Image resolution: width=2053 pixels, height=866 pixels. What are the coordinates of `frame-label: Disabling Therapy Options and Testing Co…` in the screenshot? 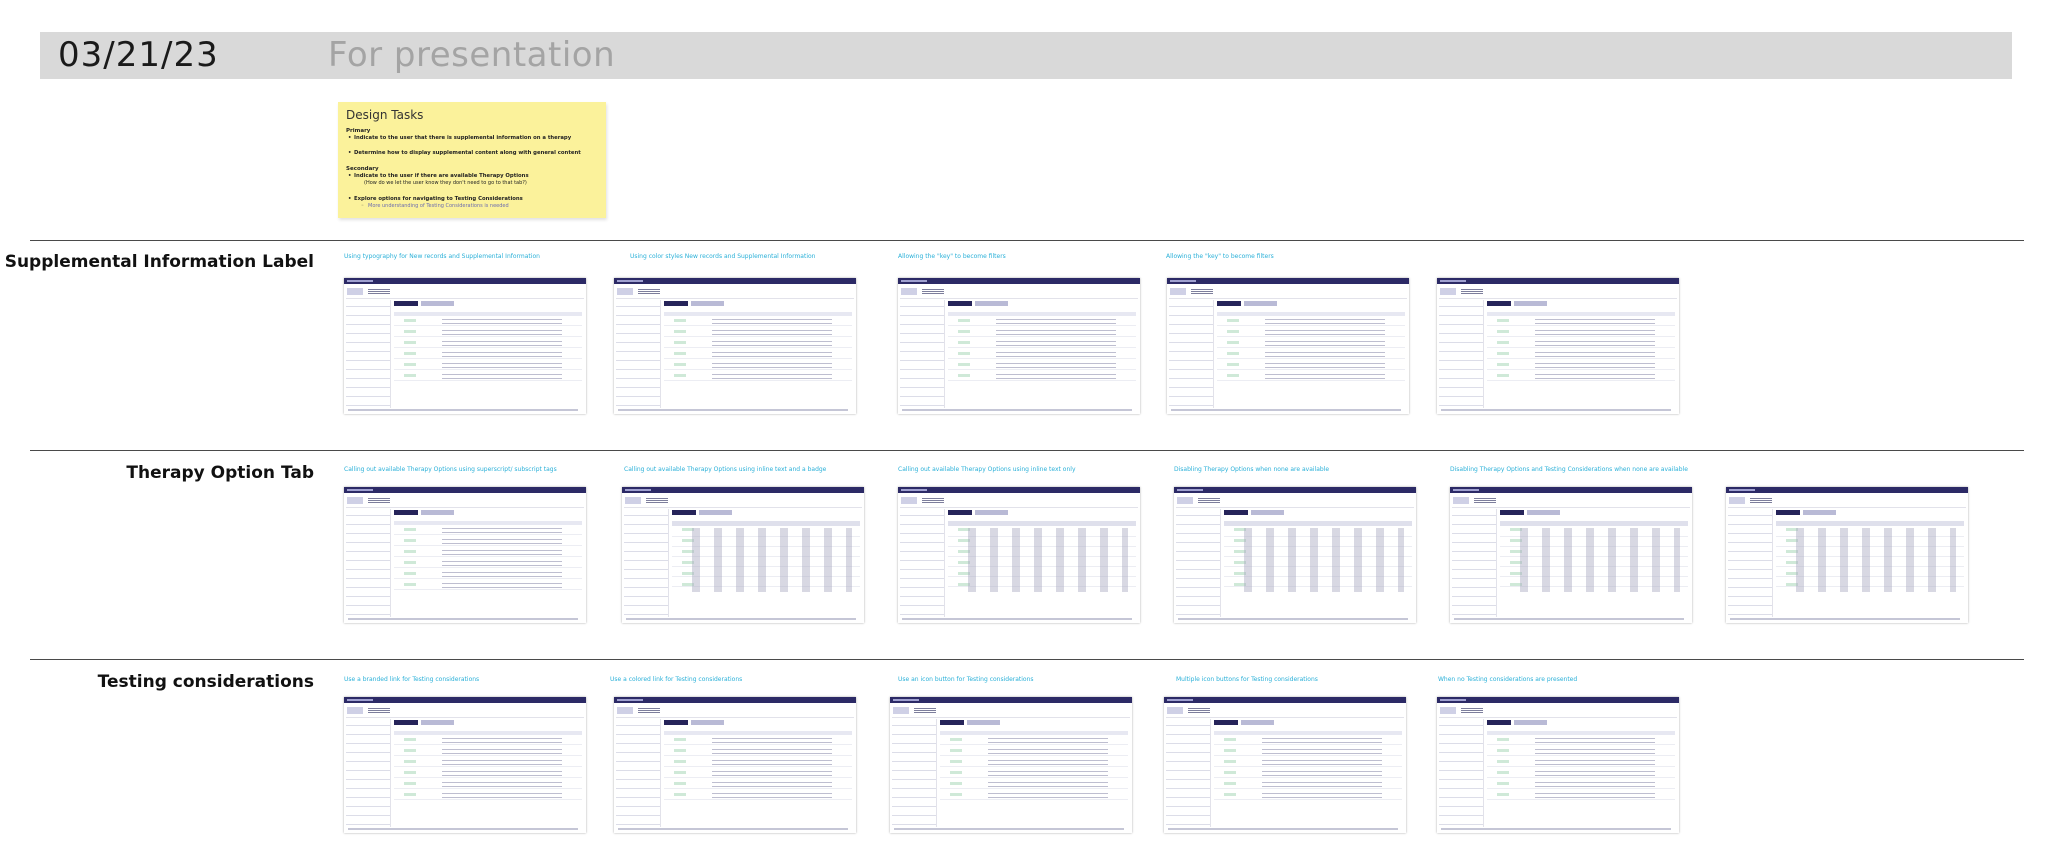 It's located at (1569, 469).